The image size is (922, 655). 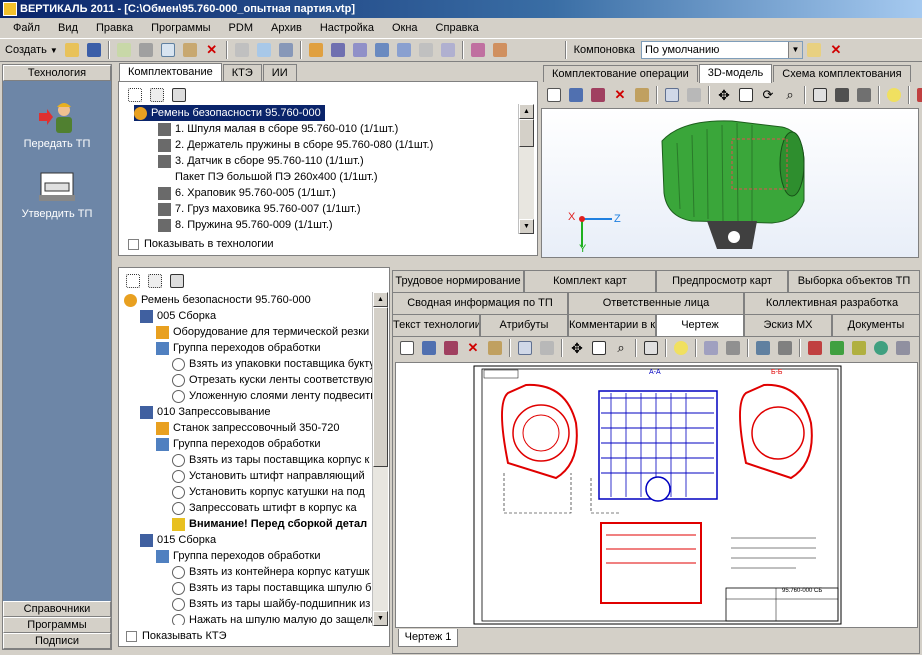 What do you see at coordinates (576, 95) in the screenshot?
I see `model-open-button` at bounding box center [576, 95].